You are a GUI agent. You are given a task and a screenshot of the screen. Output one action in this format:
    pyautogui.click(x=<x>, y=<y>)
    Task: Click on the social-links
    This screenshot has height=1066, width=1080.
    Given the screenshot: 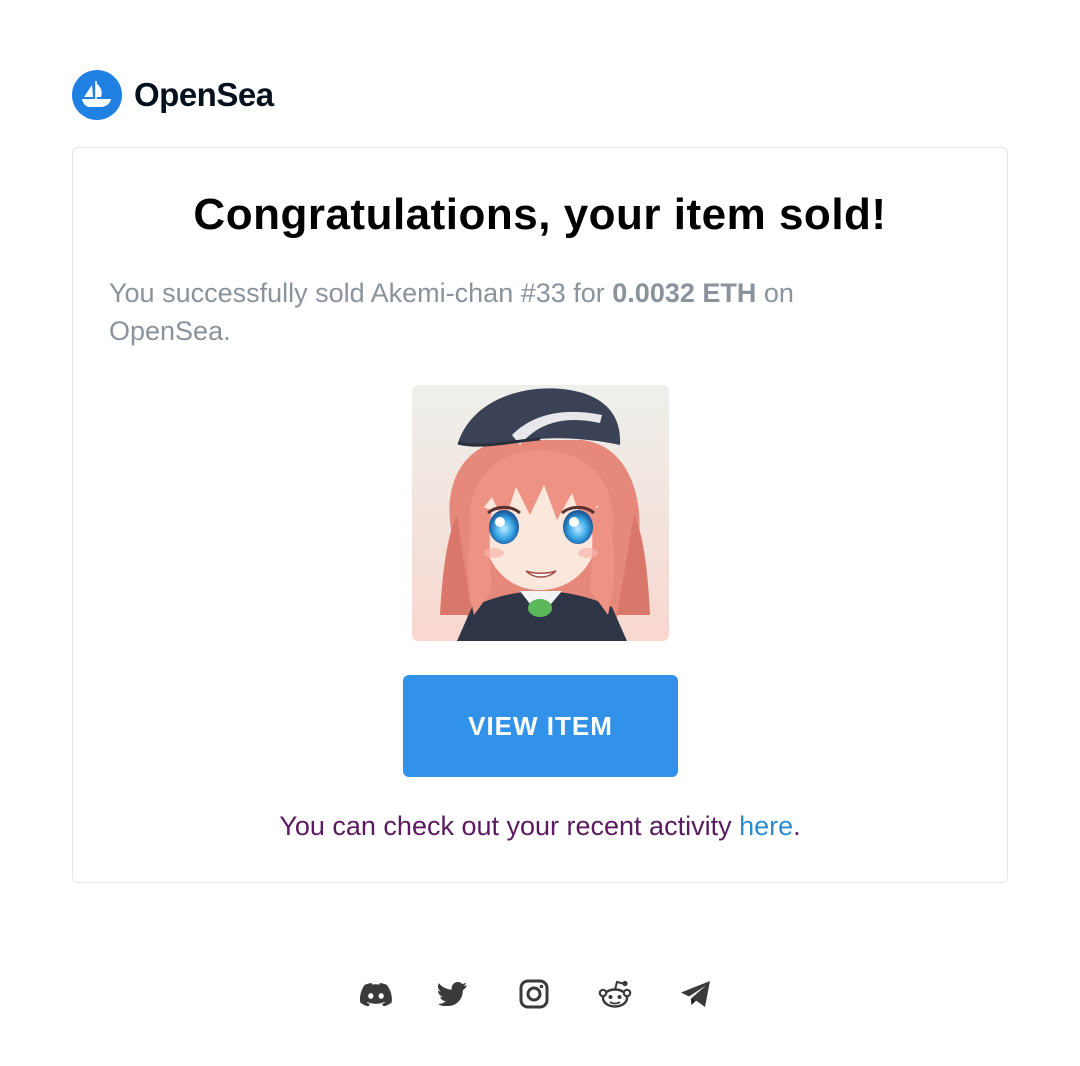 What is the action you would take?
    pyautogui.click(x=540, y=996)
    